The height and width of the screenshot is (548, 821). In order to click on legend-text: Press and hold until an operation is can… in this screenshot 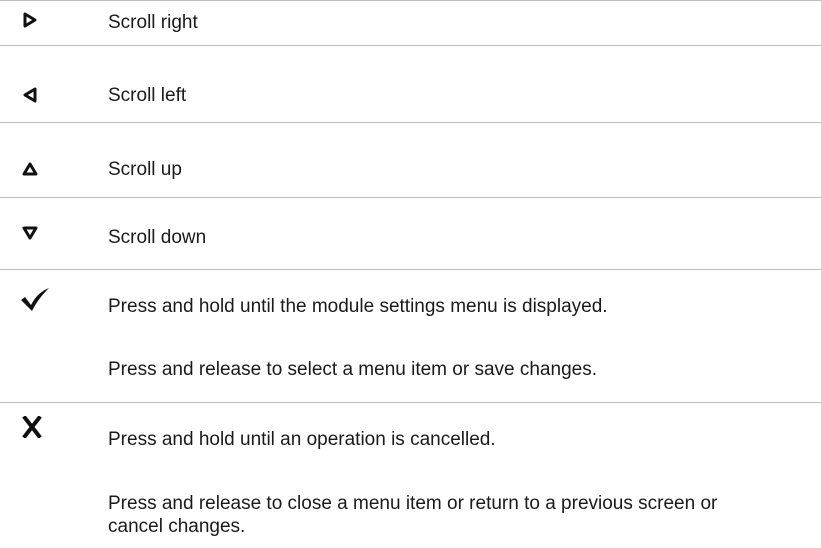, I will do `click(302, 439)`.